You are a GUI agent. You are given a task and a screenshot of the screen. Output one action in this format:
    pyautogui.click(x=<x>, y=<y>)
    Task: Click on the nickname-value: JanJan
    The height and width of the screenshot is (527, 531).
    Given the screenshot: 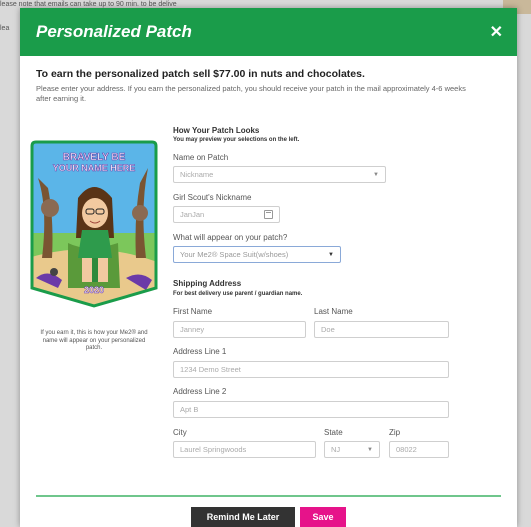 What is the action you would take?
    pyautogui.click(x=192, y=214)
    